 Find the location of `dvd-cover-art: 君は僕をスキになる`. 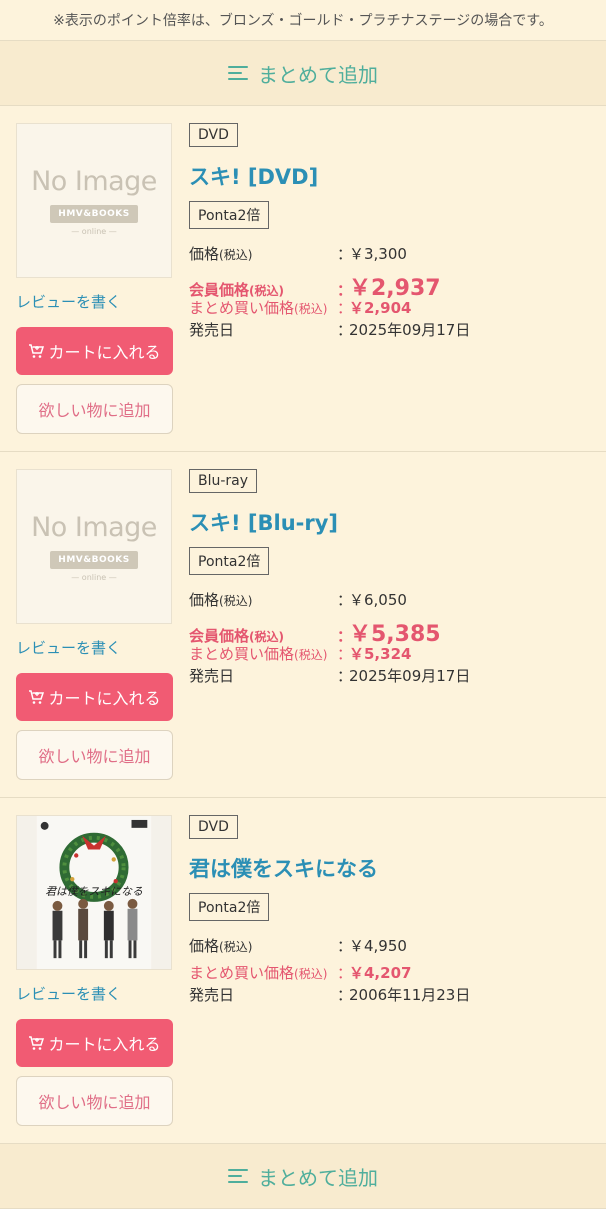

dvd-cover-art: 君は僕をスキになる is located at coordinates (94, 892).